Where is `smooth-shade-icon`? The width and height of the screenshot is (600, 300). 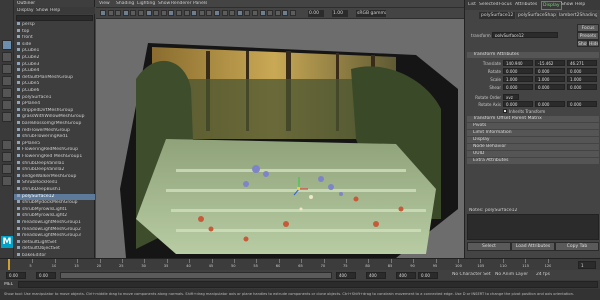 smooth-shade-icon is located at coordinates (201, 13).